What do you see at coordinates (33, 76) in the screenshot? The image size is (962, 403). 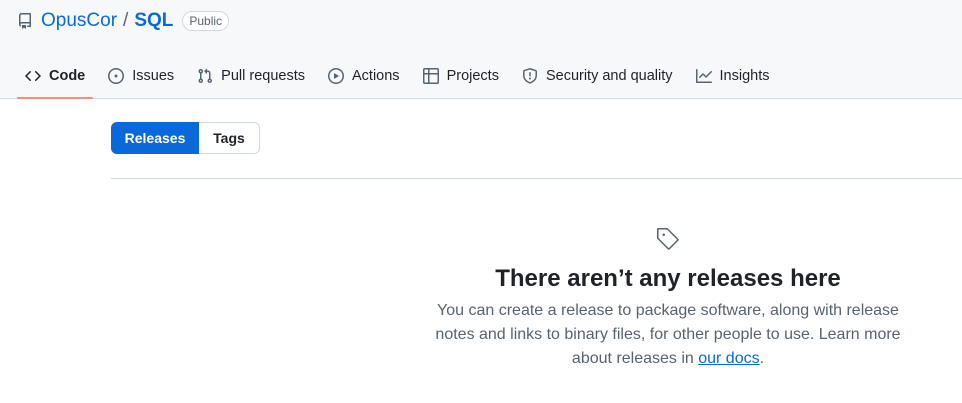 I see `code-icon` at bounding box center [33, 76].